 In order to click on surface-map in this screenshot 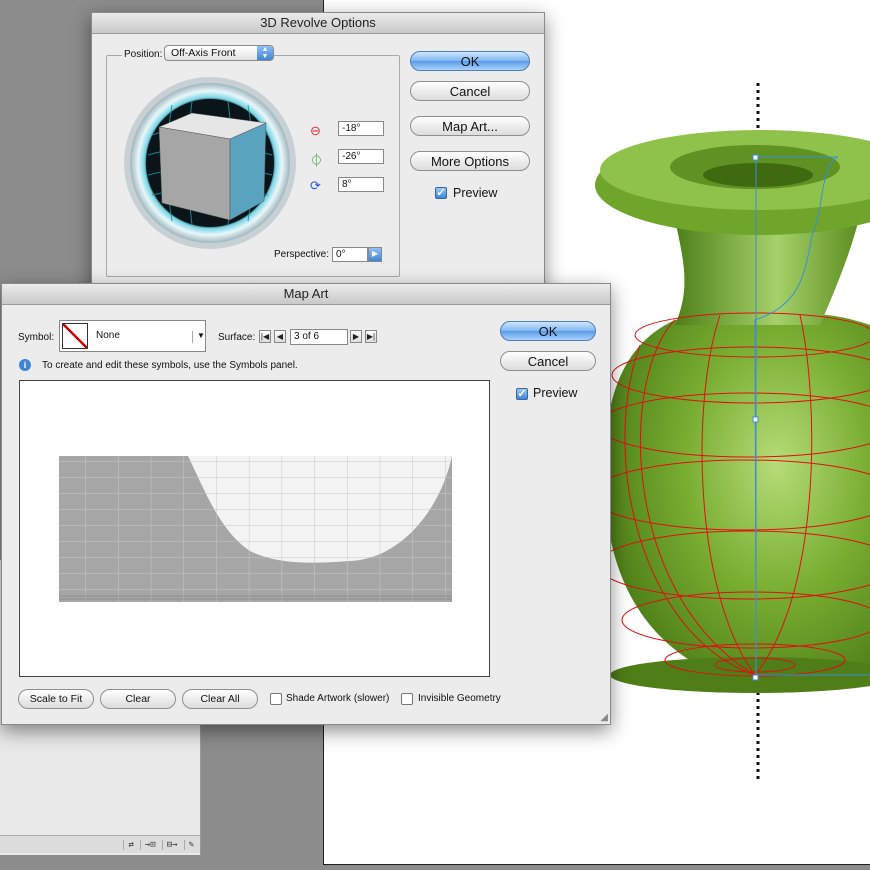, I will do `click(255, 529)`.